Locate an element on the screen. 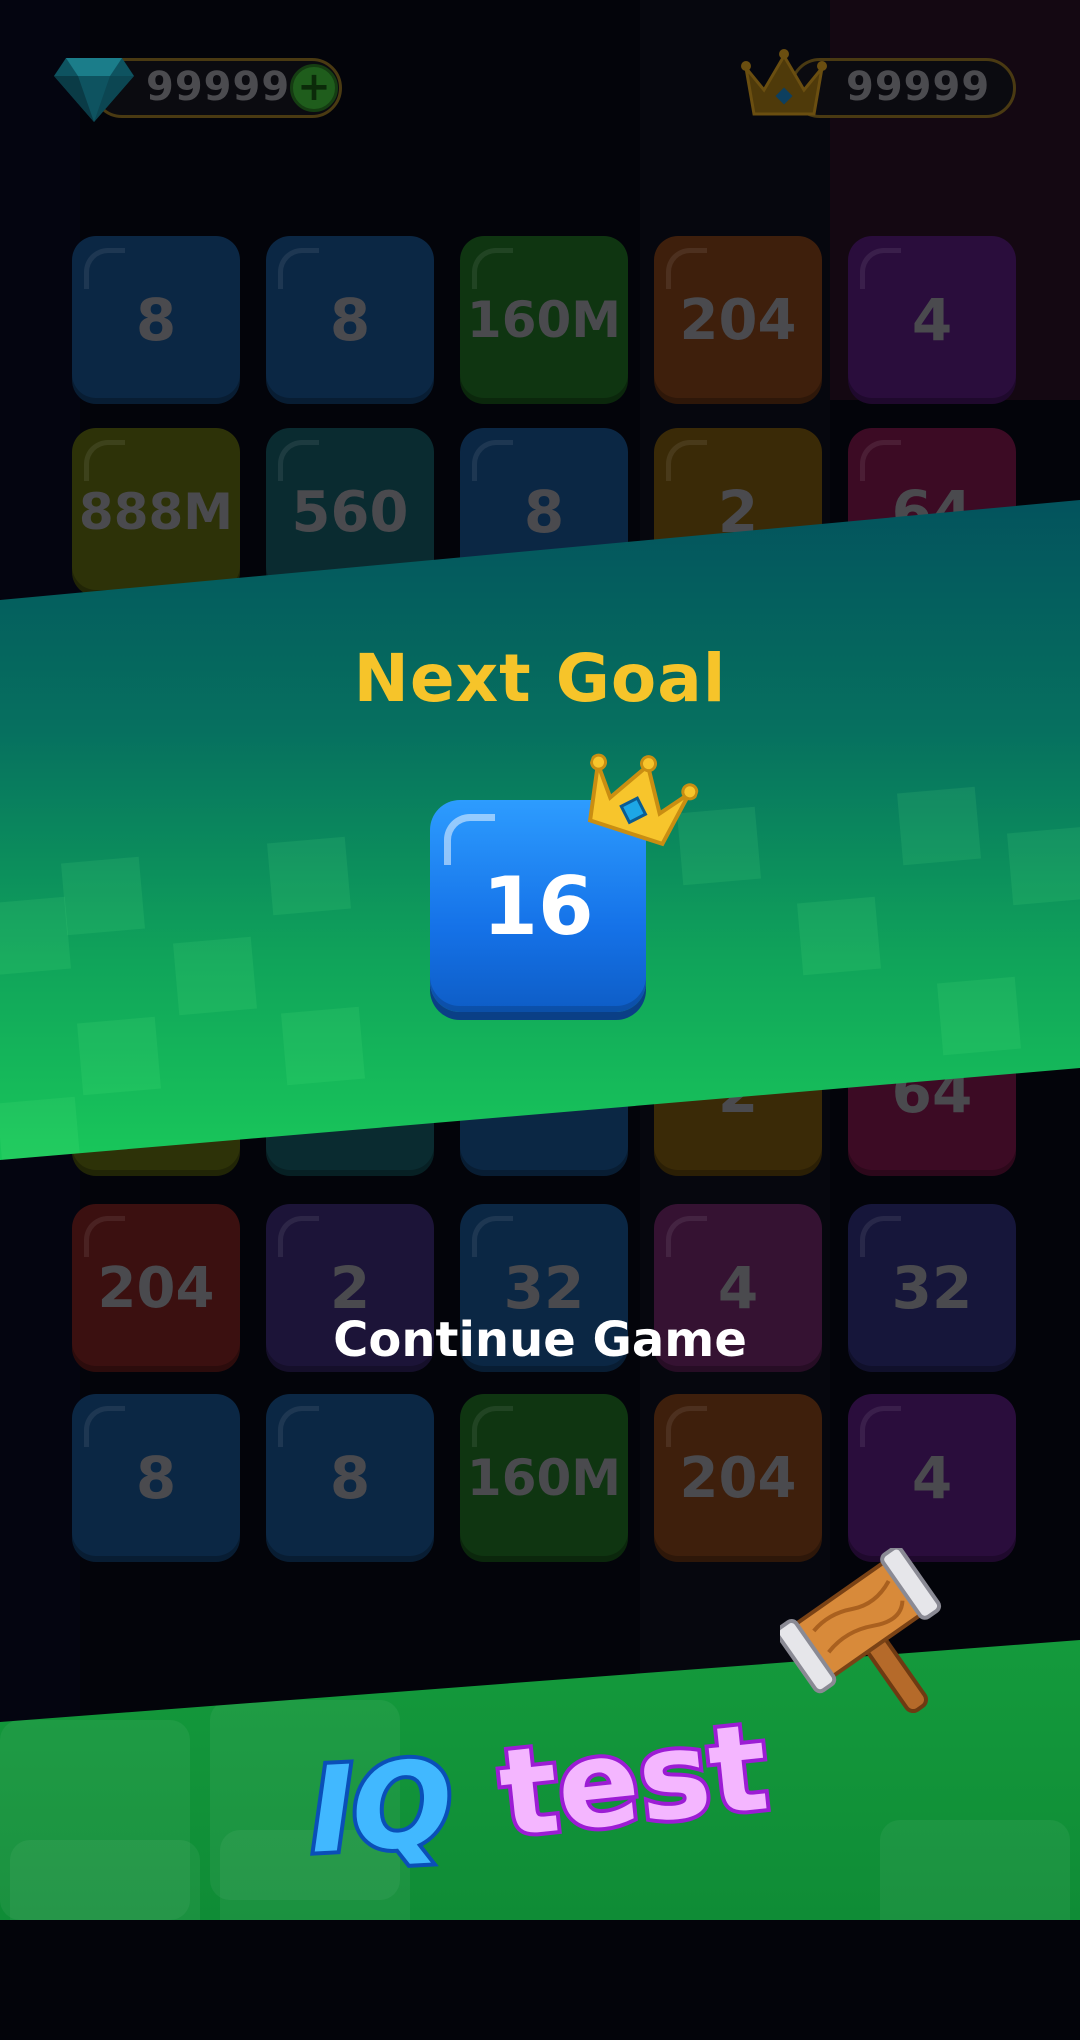 The height and width of the screenshot is (2040, 1080). board-tile: 888M is located at coordinates (156, 512).